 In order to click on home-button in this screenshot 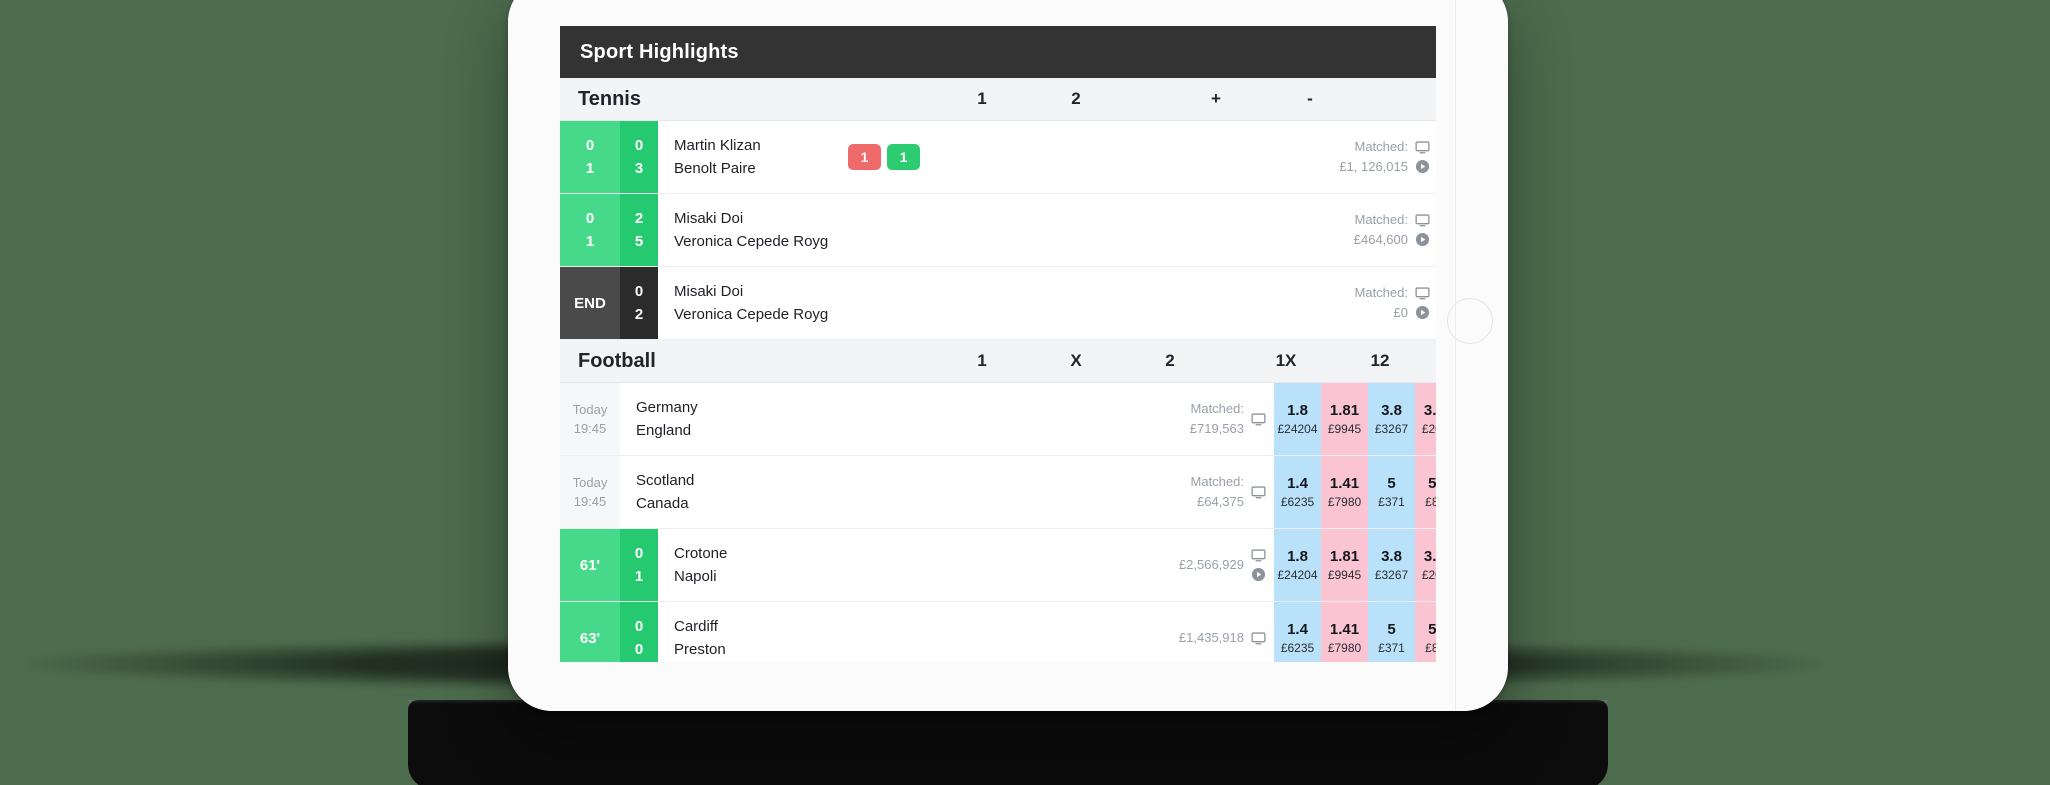, I will do `click(1470, 321)`.